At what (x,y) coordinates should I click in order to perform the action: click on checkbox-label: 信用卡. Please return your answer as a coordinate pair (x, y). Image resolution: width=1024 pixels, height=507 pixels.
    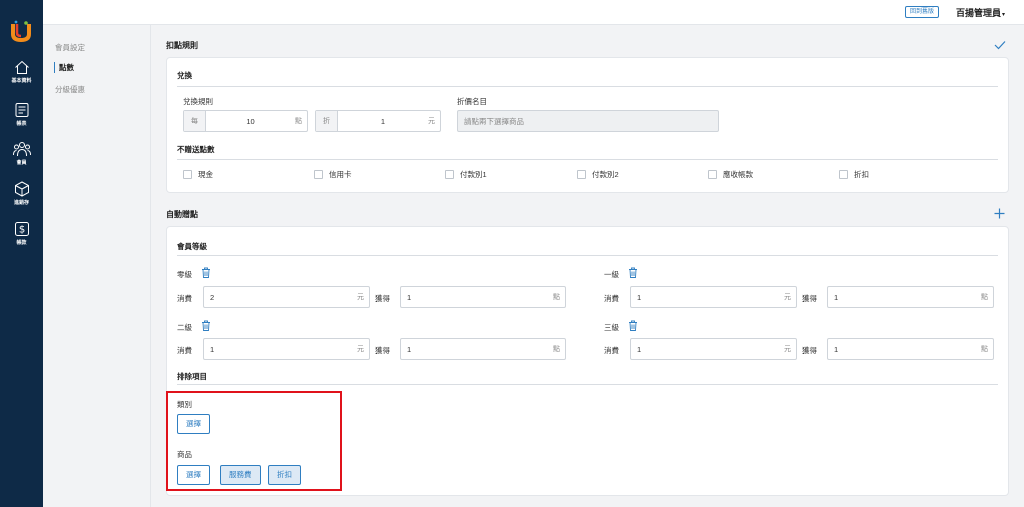
    Looking at the image, I should click on (340, 174).